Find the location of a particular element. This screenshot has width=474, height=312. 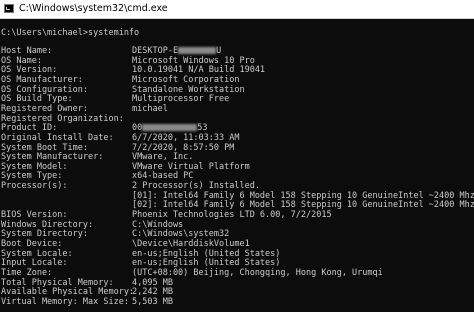

row-label: Product ID: is located at coordinates (29, 128).